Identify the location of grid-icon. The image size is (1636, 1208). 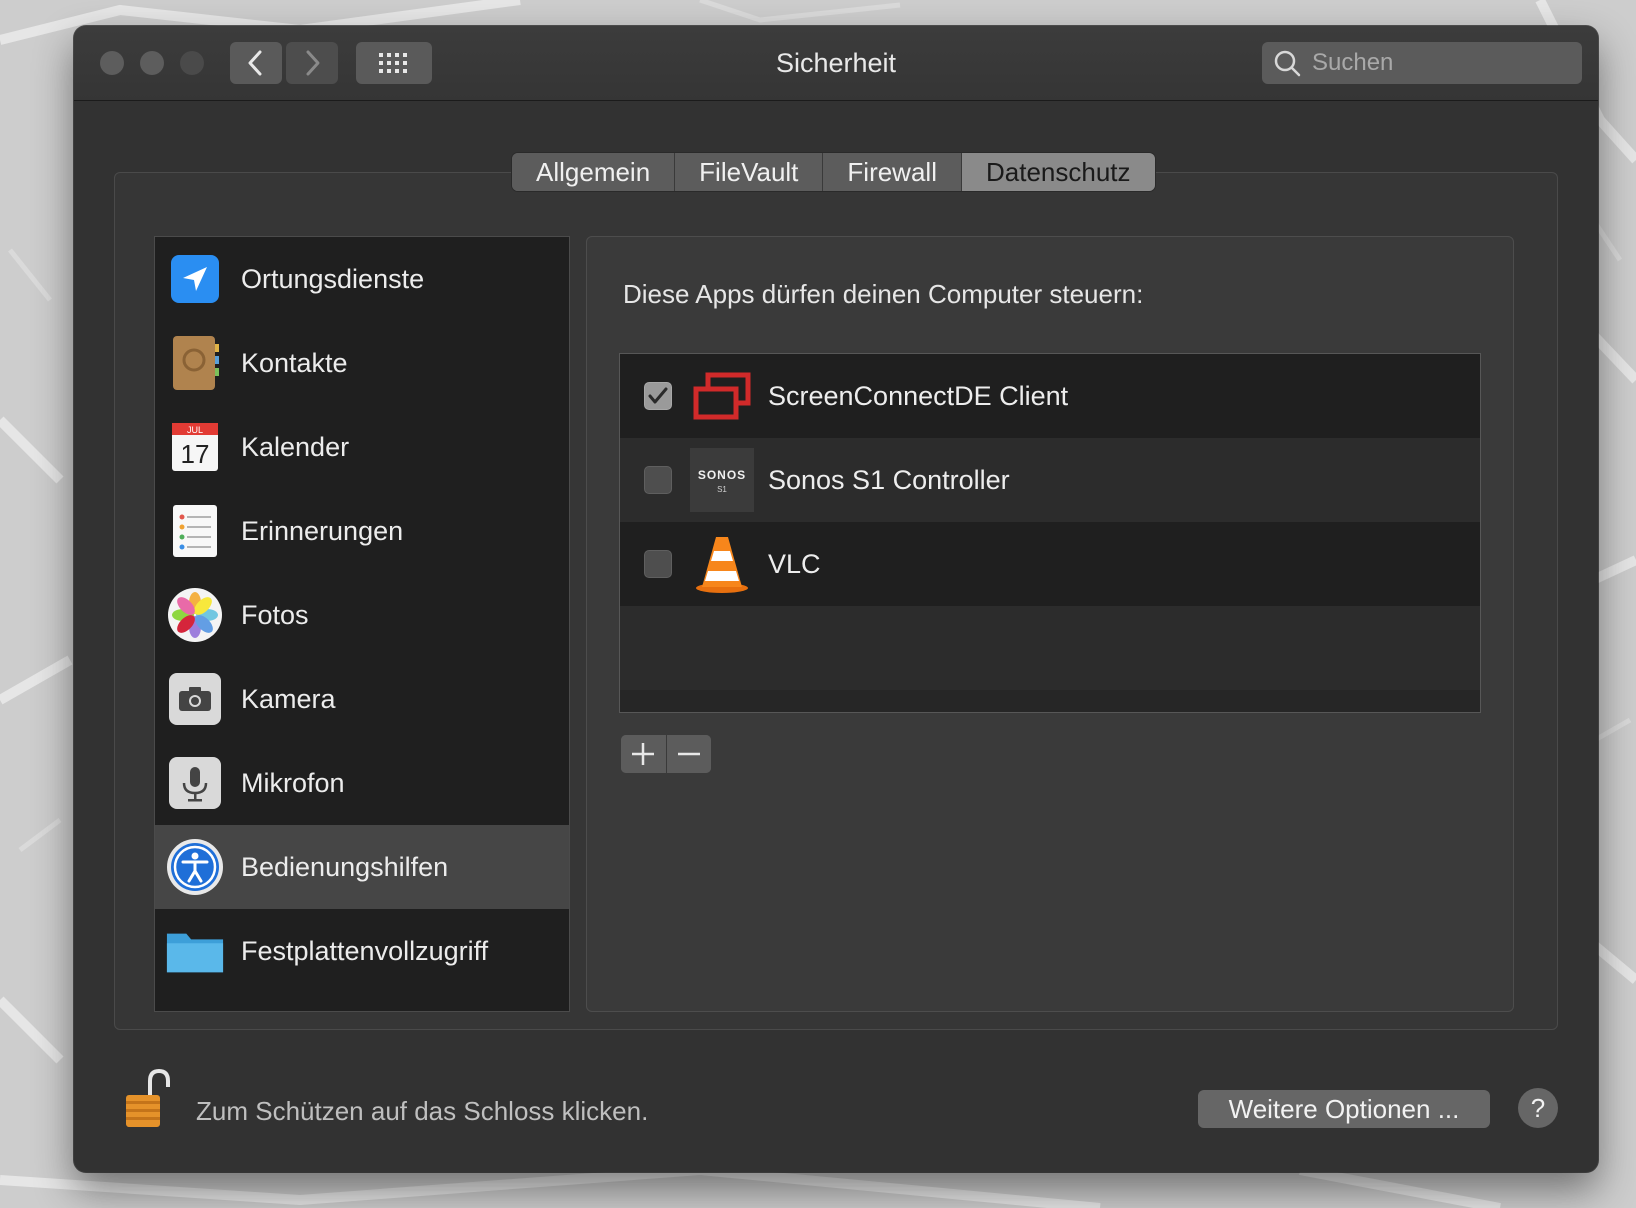
(393, 63).